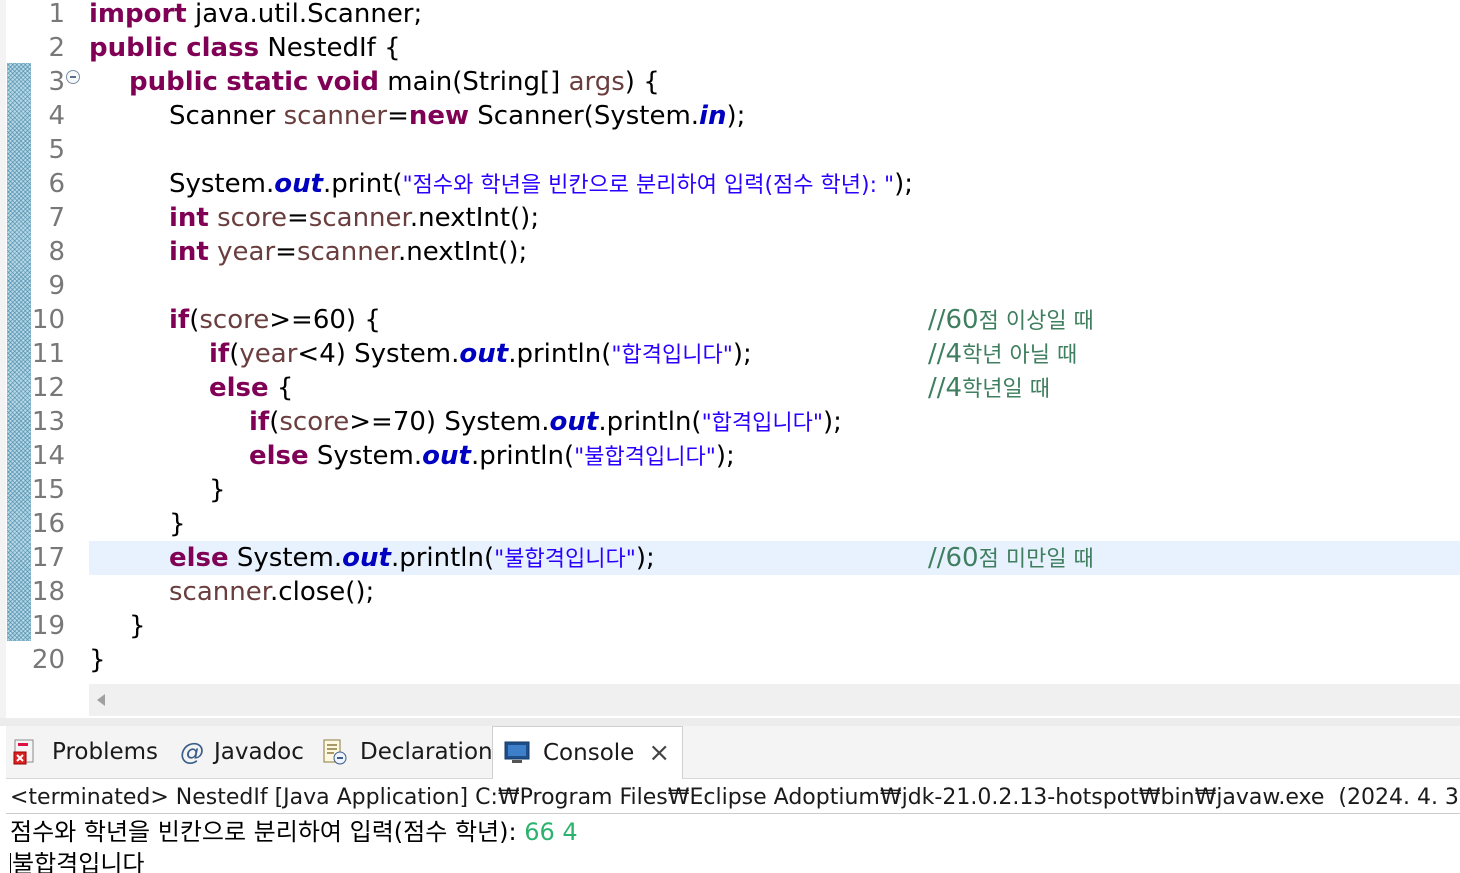 The height and width of the screenshot is (873, 1460). I want to click on line-number: 19, so click(48, 626).